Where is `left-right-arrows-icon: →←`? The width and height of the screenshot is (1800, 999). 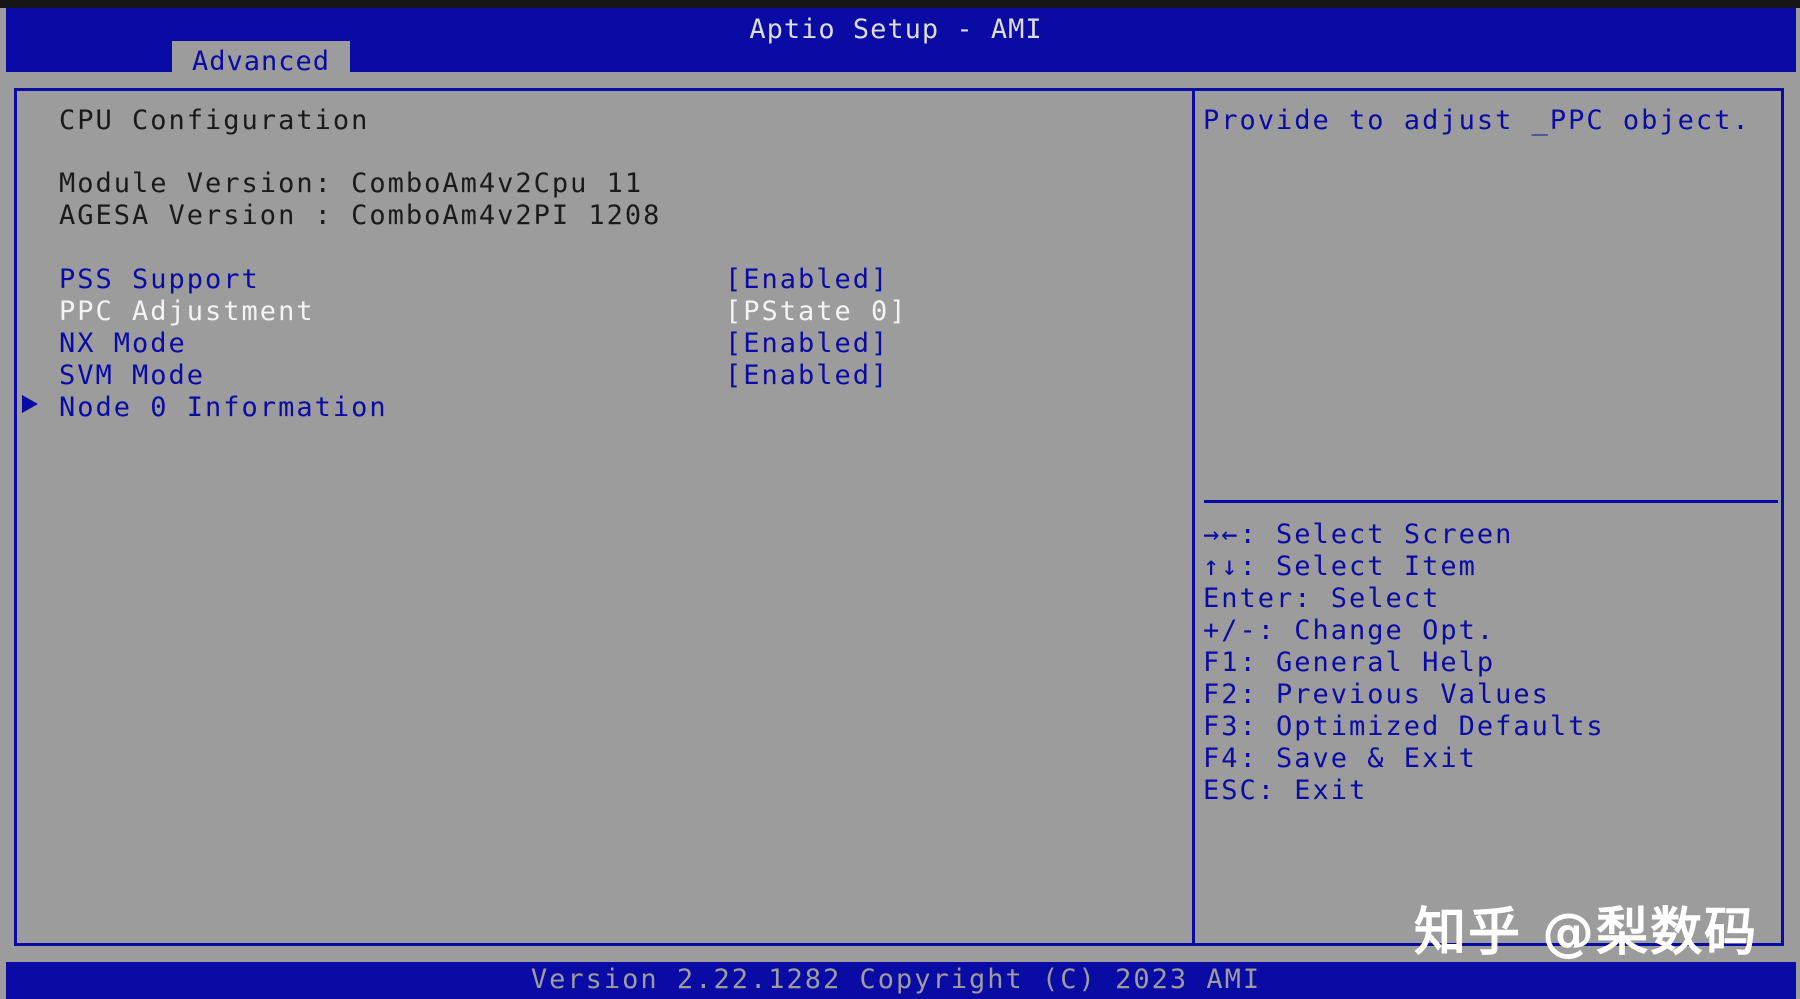
left-right-arrows-icon: →← is located at coordinates (1221, 534).